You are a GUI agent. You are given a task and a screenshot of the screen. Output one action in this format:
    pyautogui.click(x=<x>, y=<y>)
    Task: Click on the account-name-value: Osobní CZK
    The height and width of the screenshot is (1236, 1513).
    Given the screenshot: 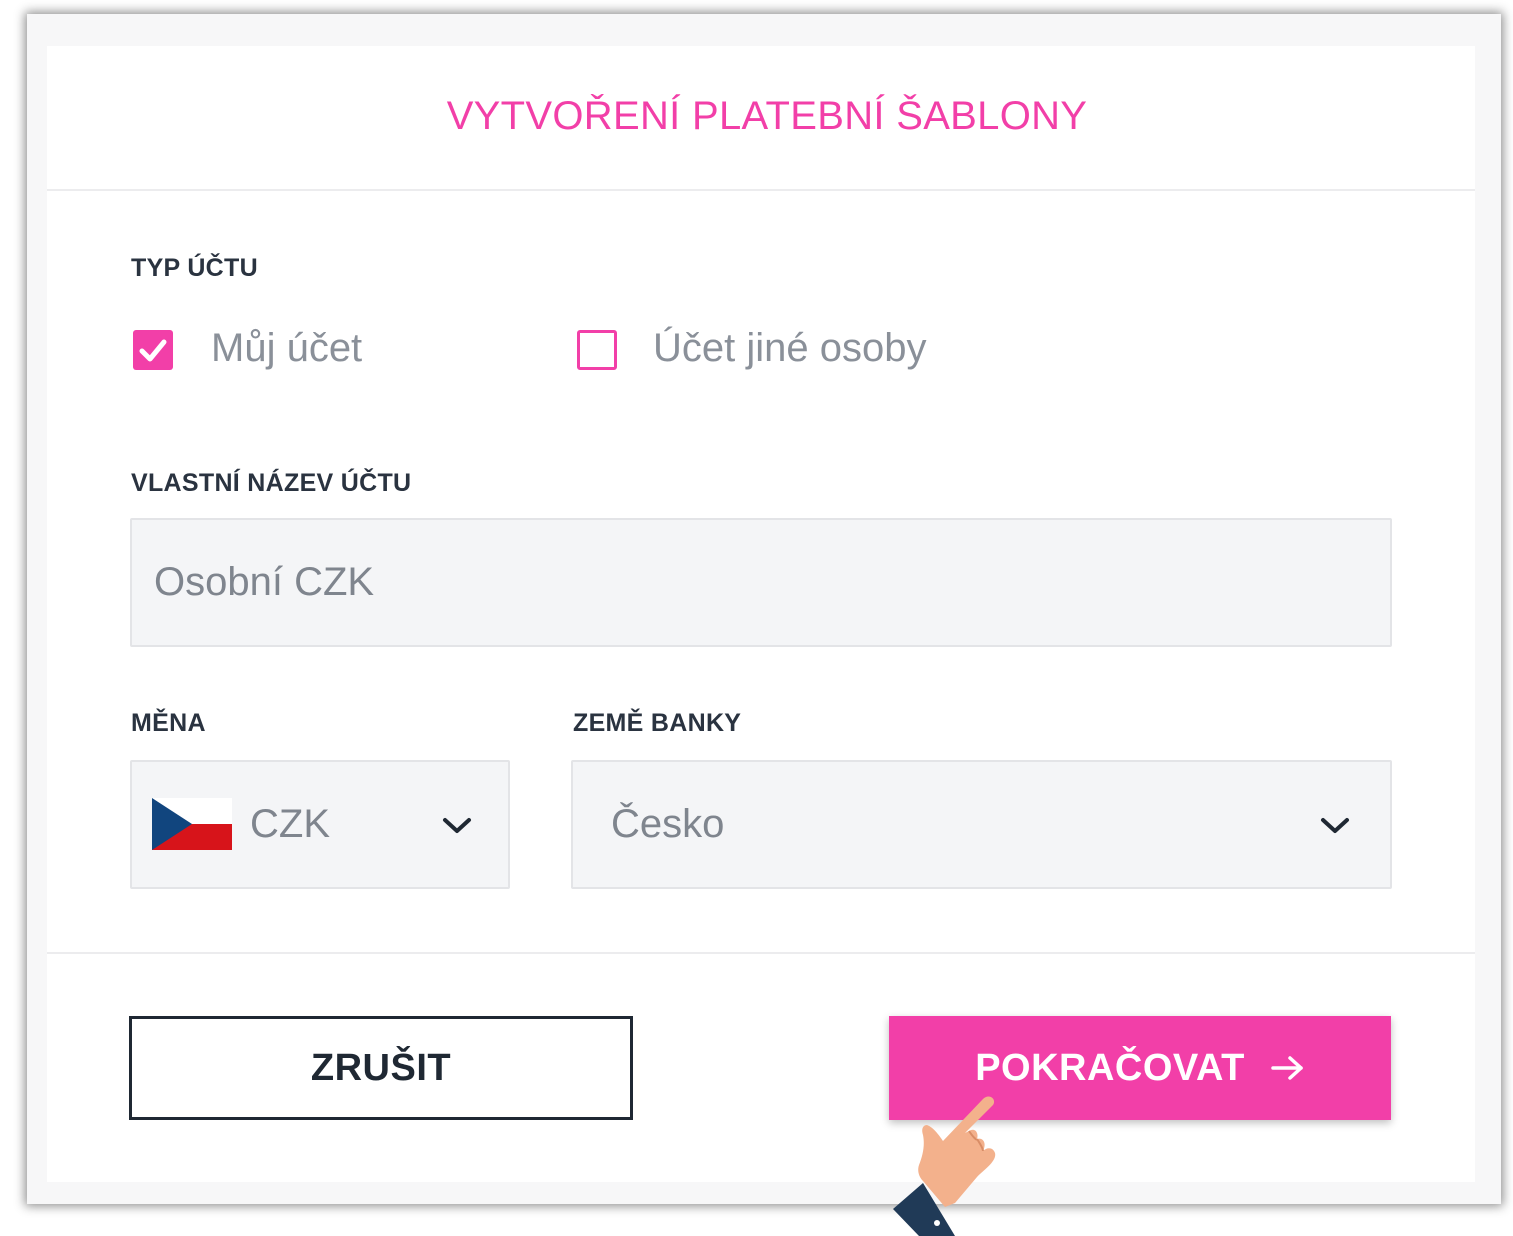 What is the action you would take?
    pyautogui.click(x=264, y=582)
    